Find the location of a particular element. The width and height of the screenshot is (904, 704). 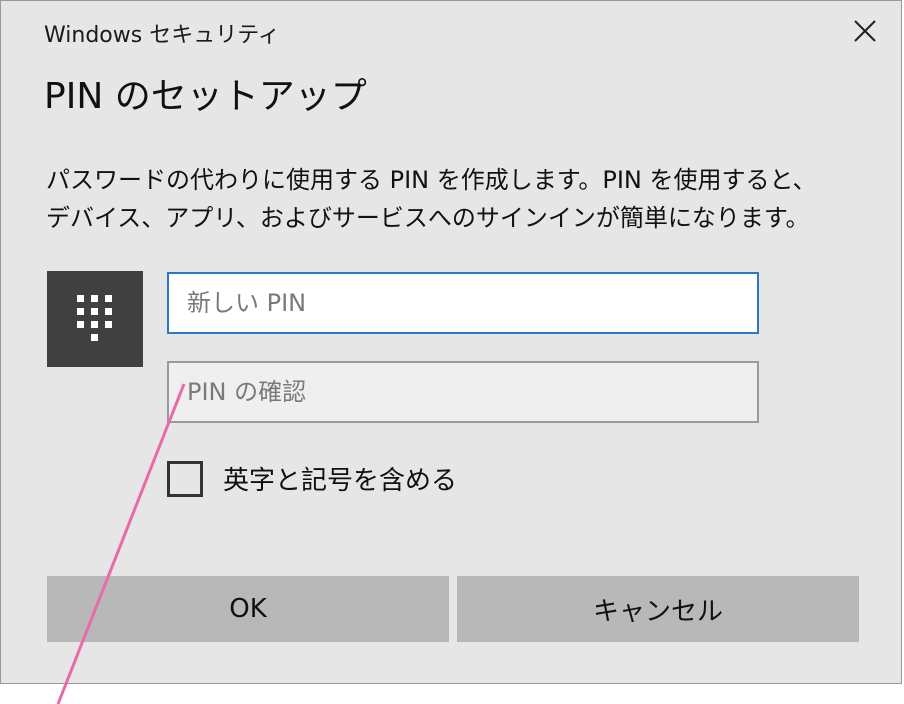

keypad-icon is located at coordinates (94, 318).